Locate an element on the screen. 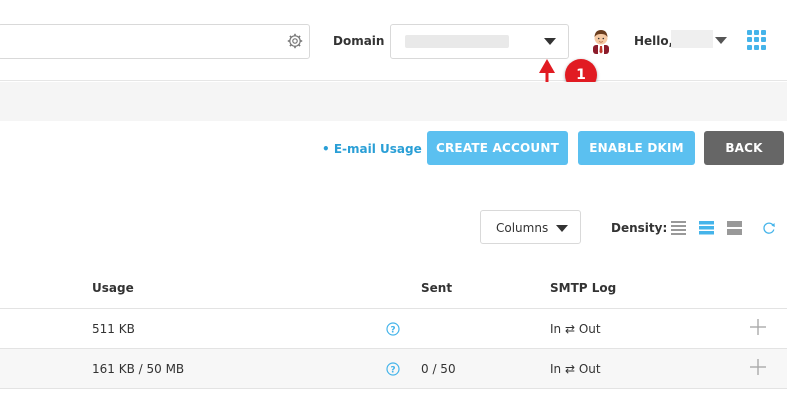 Image resolution: width=787 pixels, height=397 pixels. column-header-smtp-log: SMTP Log is located at coordinates (583, 288).